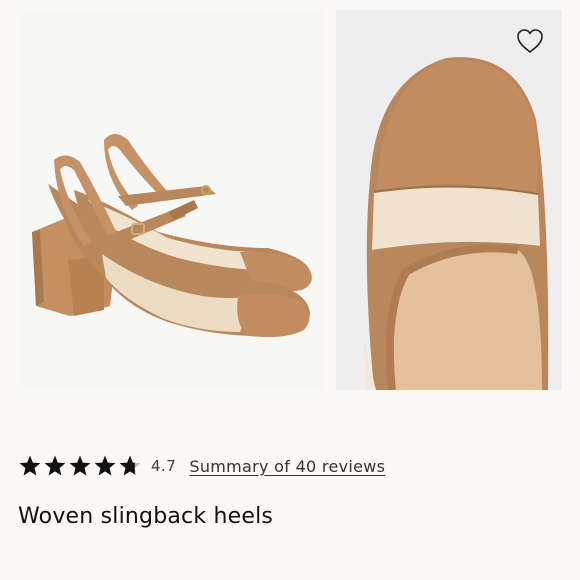 Image resolution: width=580 pixels, height=580 pixels. What do you see at coordinates (164, 466) in the screenshot?
I see `rating-value: 4.7` at bounding box center [164, 466].